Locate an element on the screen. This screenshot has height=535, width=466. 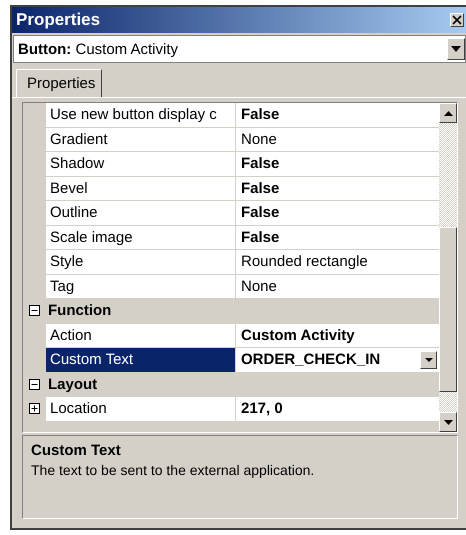
category-label: Layout is located at coordinates (72, 384).